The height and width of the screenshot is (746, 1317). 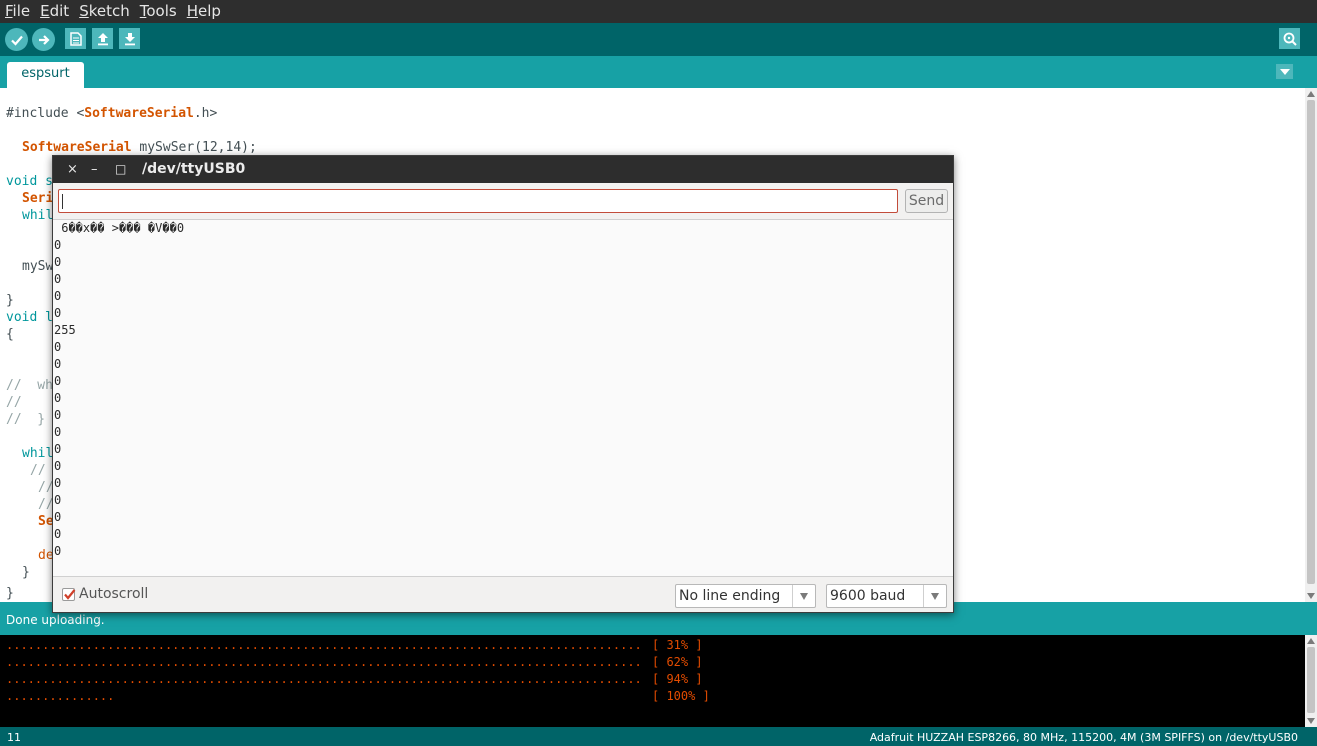 I want to click on menu-sketch-mnemonic: S, so click(x=84, y=11).